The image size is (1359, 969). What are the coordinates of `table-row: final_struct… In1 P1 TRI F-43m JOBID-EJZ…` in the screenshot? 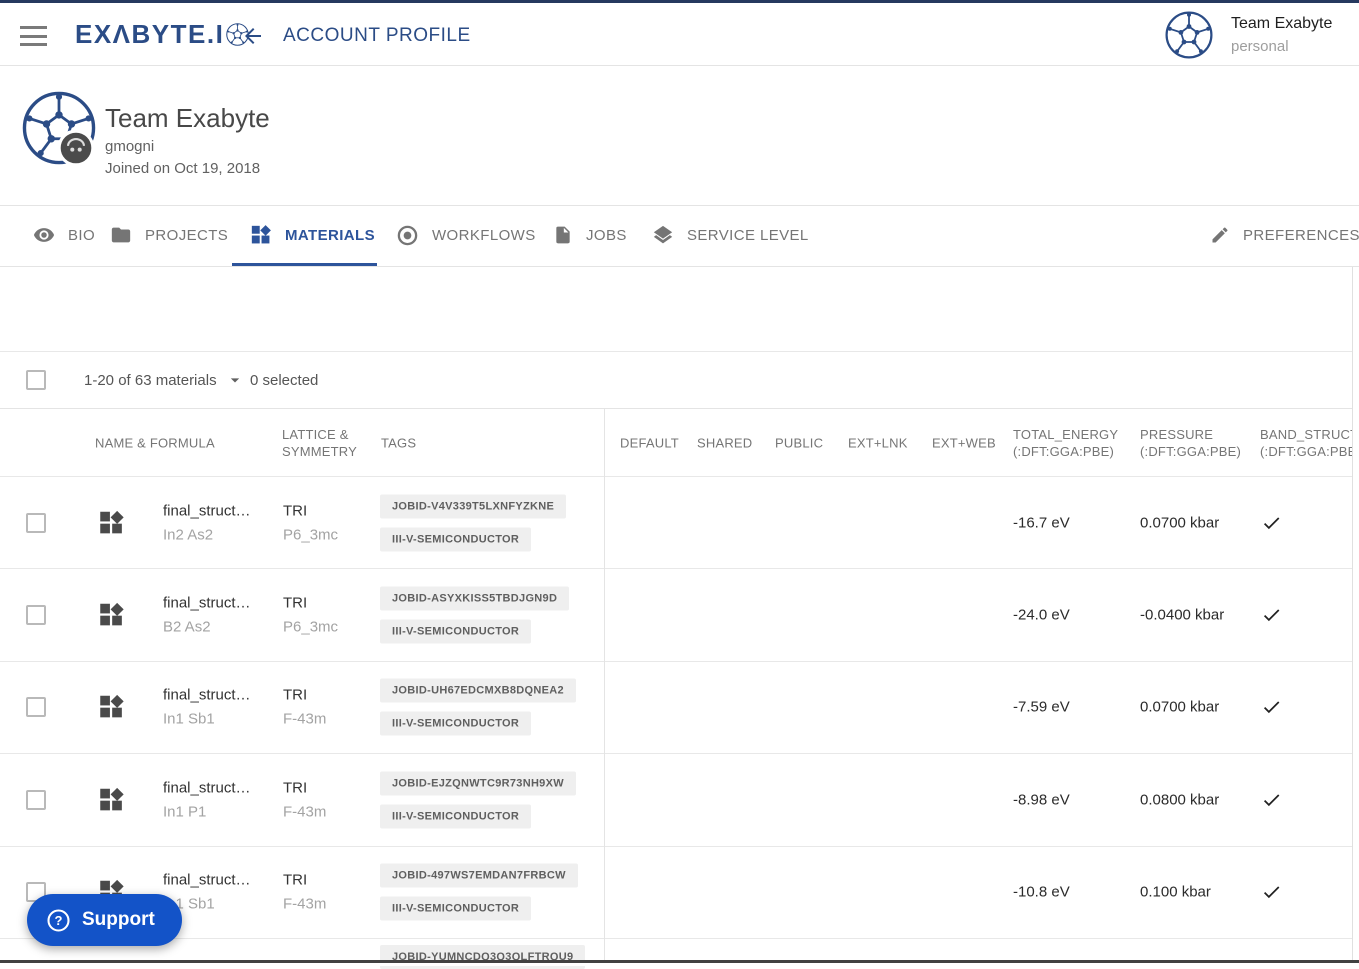 It's located at (679, 800).